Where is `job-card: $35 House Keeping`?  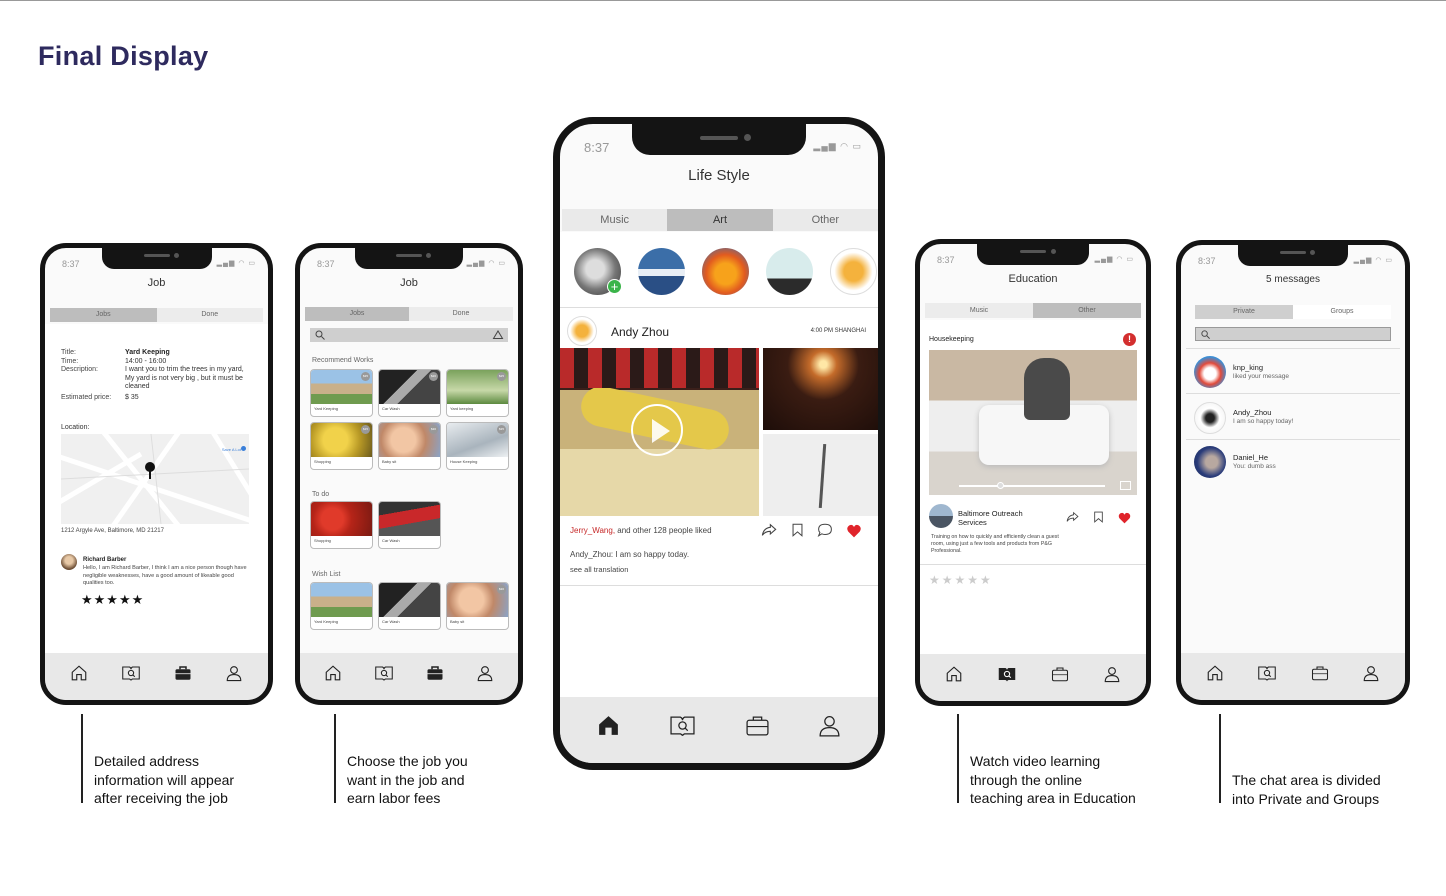 job-card: $35 House Keeping is located at coordinates (477, 446).